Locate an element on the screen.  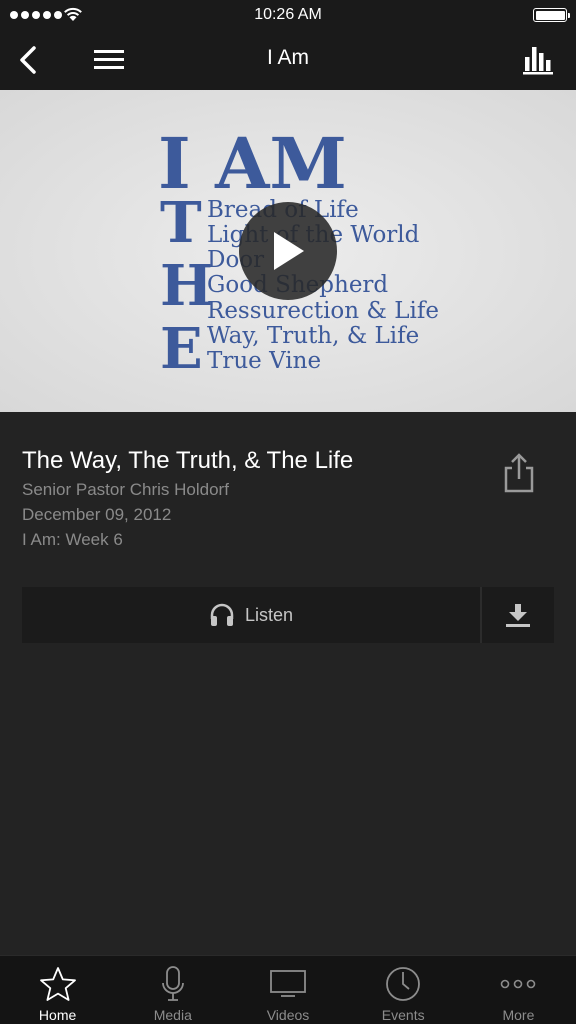
tab-home: Home is located at coordinates (57, 990).